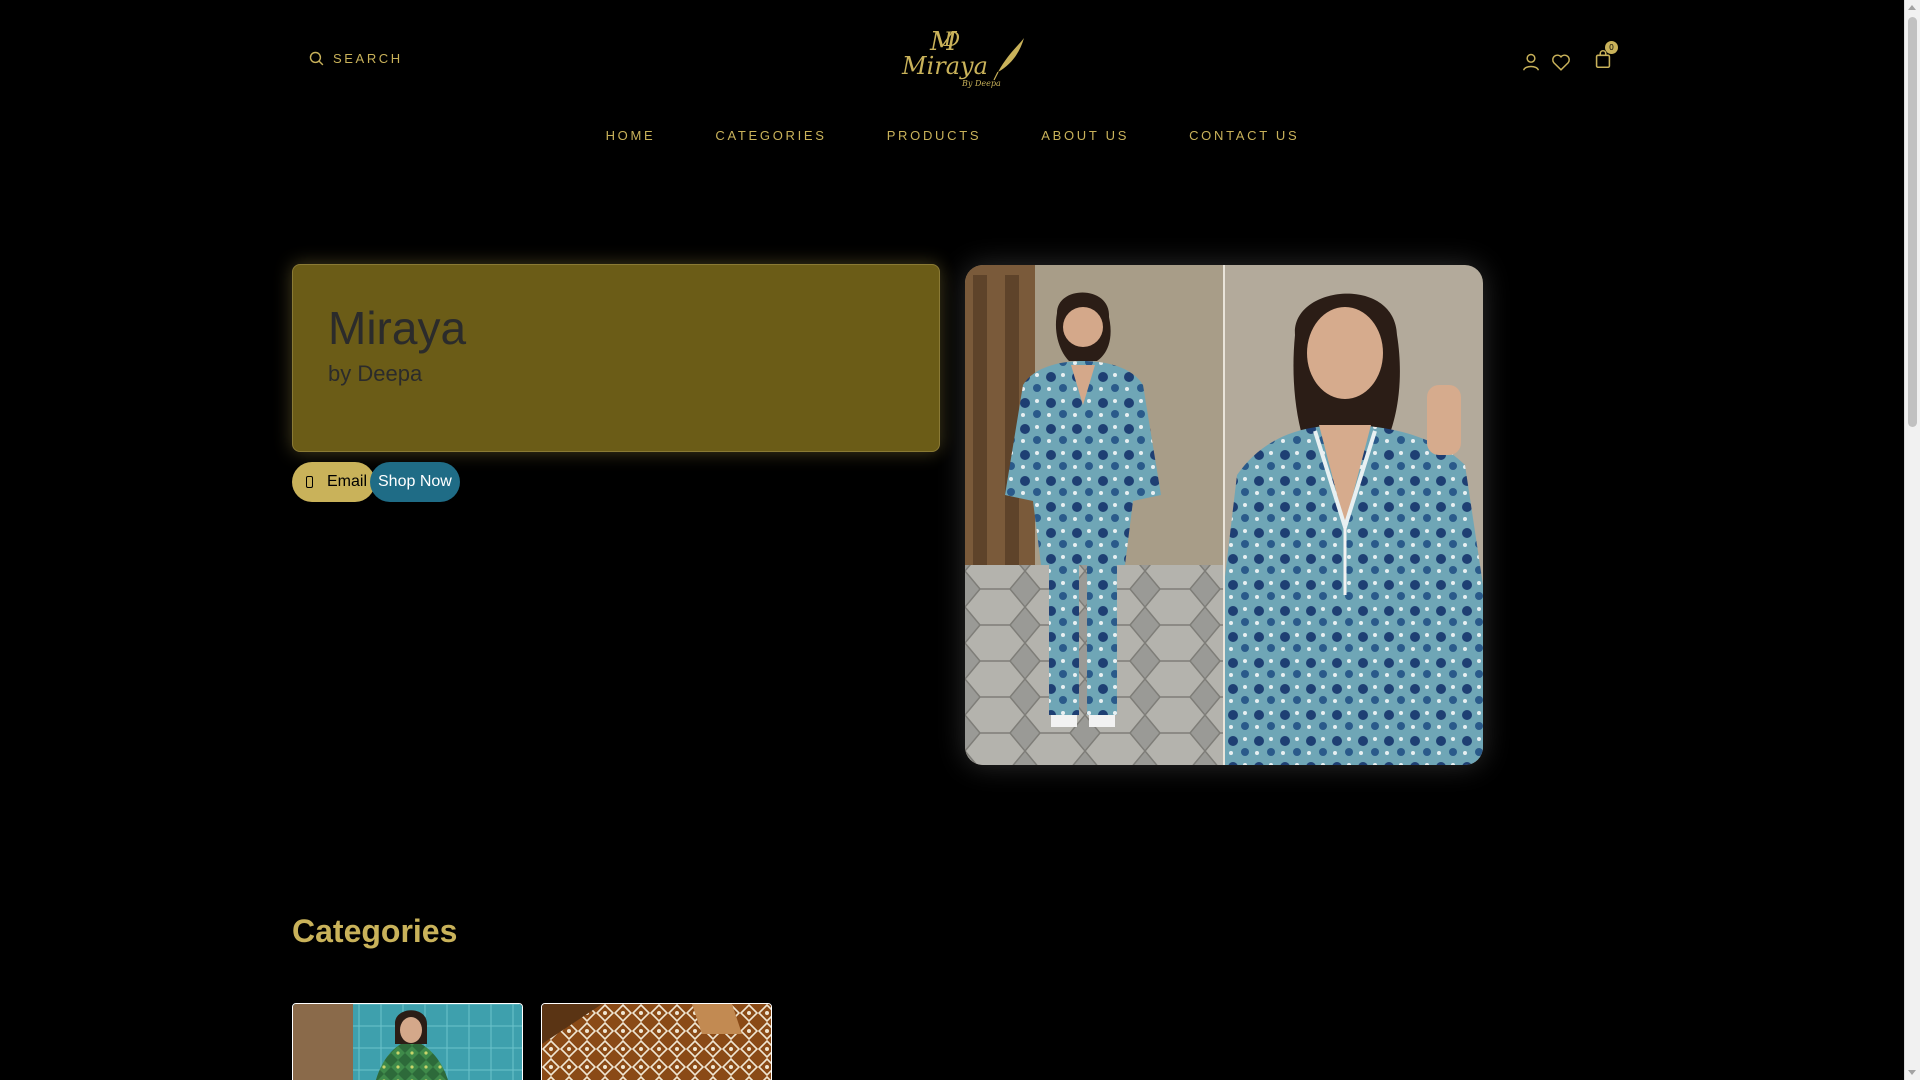 The image size is (1920, 1080). What do you see at coordinates (1912, 7) in the screenshot?
I see `scroll-up-arrow-icon` at bounding box center [1912, 7].